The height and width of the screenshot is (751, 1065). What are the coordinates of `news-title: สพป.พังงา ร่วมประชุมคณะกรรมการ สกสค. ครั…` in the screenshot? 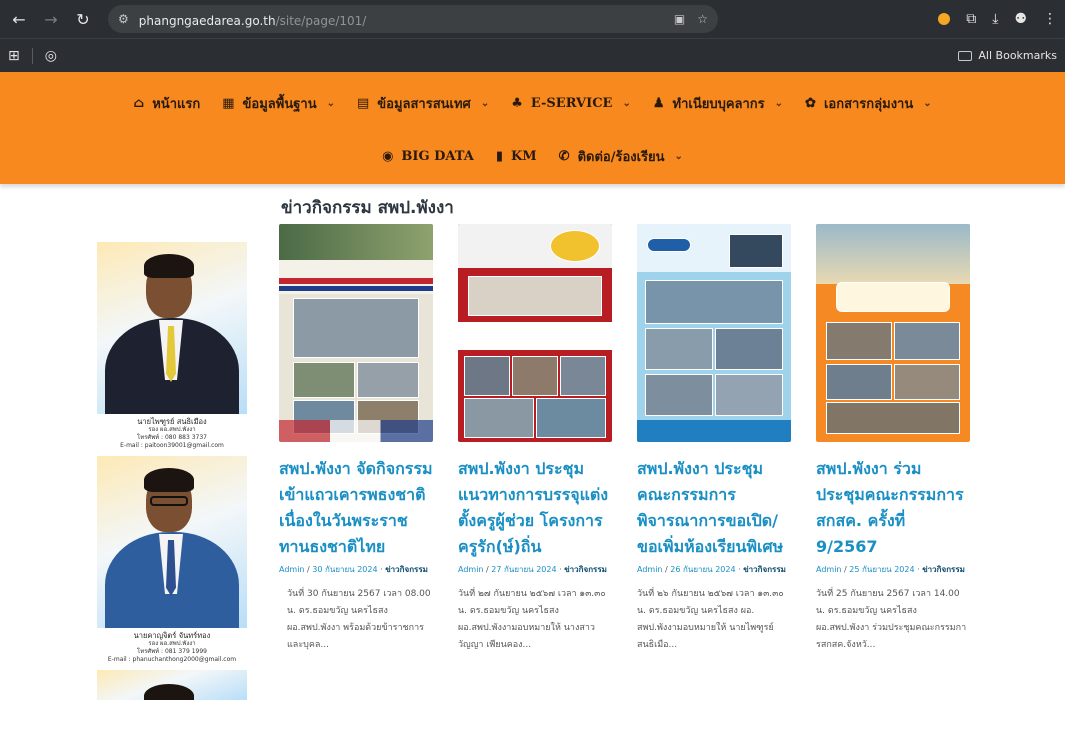 It's located at (893, 508).